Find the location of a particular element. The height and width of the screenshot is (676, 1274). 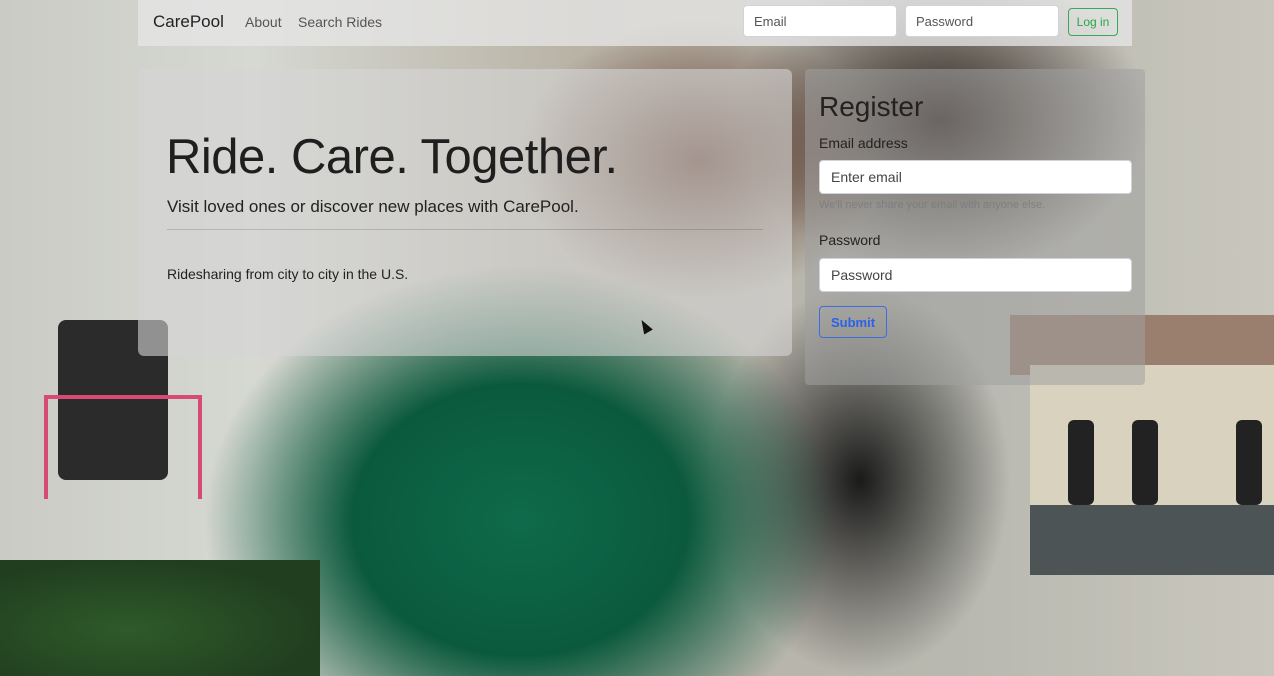

background-train-stripe is located at coordinates (1152, 540).